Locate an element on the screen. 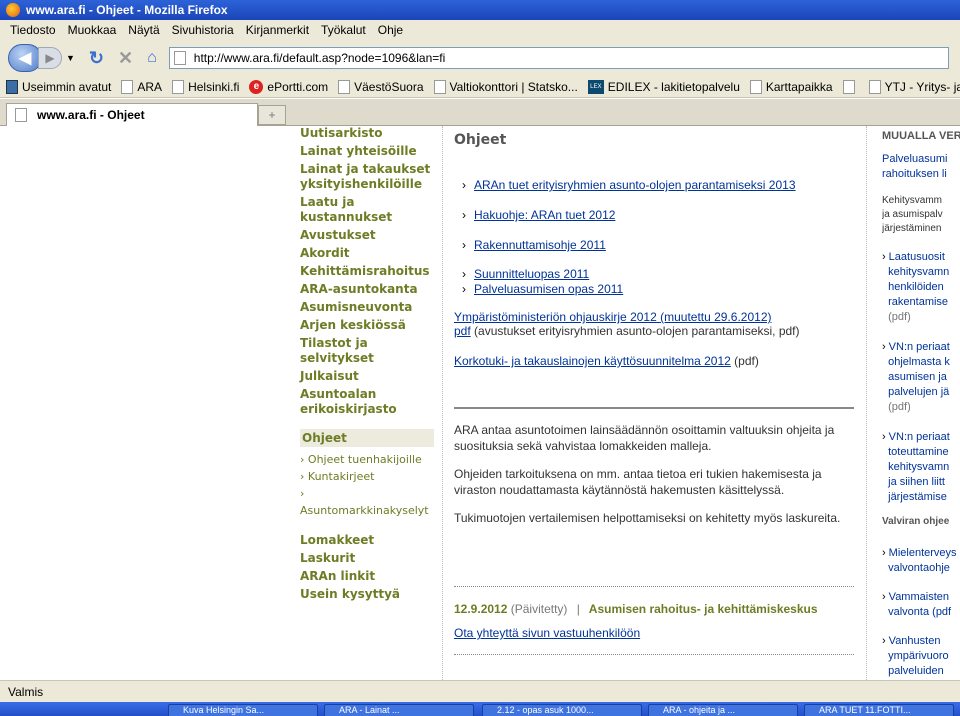  bookmark-label: ePortti.com is located at coordinates (298, 86).